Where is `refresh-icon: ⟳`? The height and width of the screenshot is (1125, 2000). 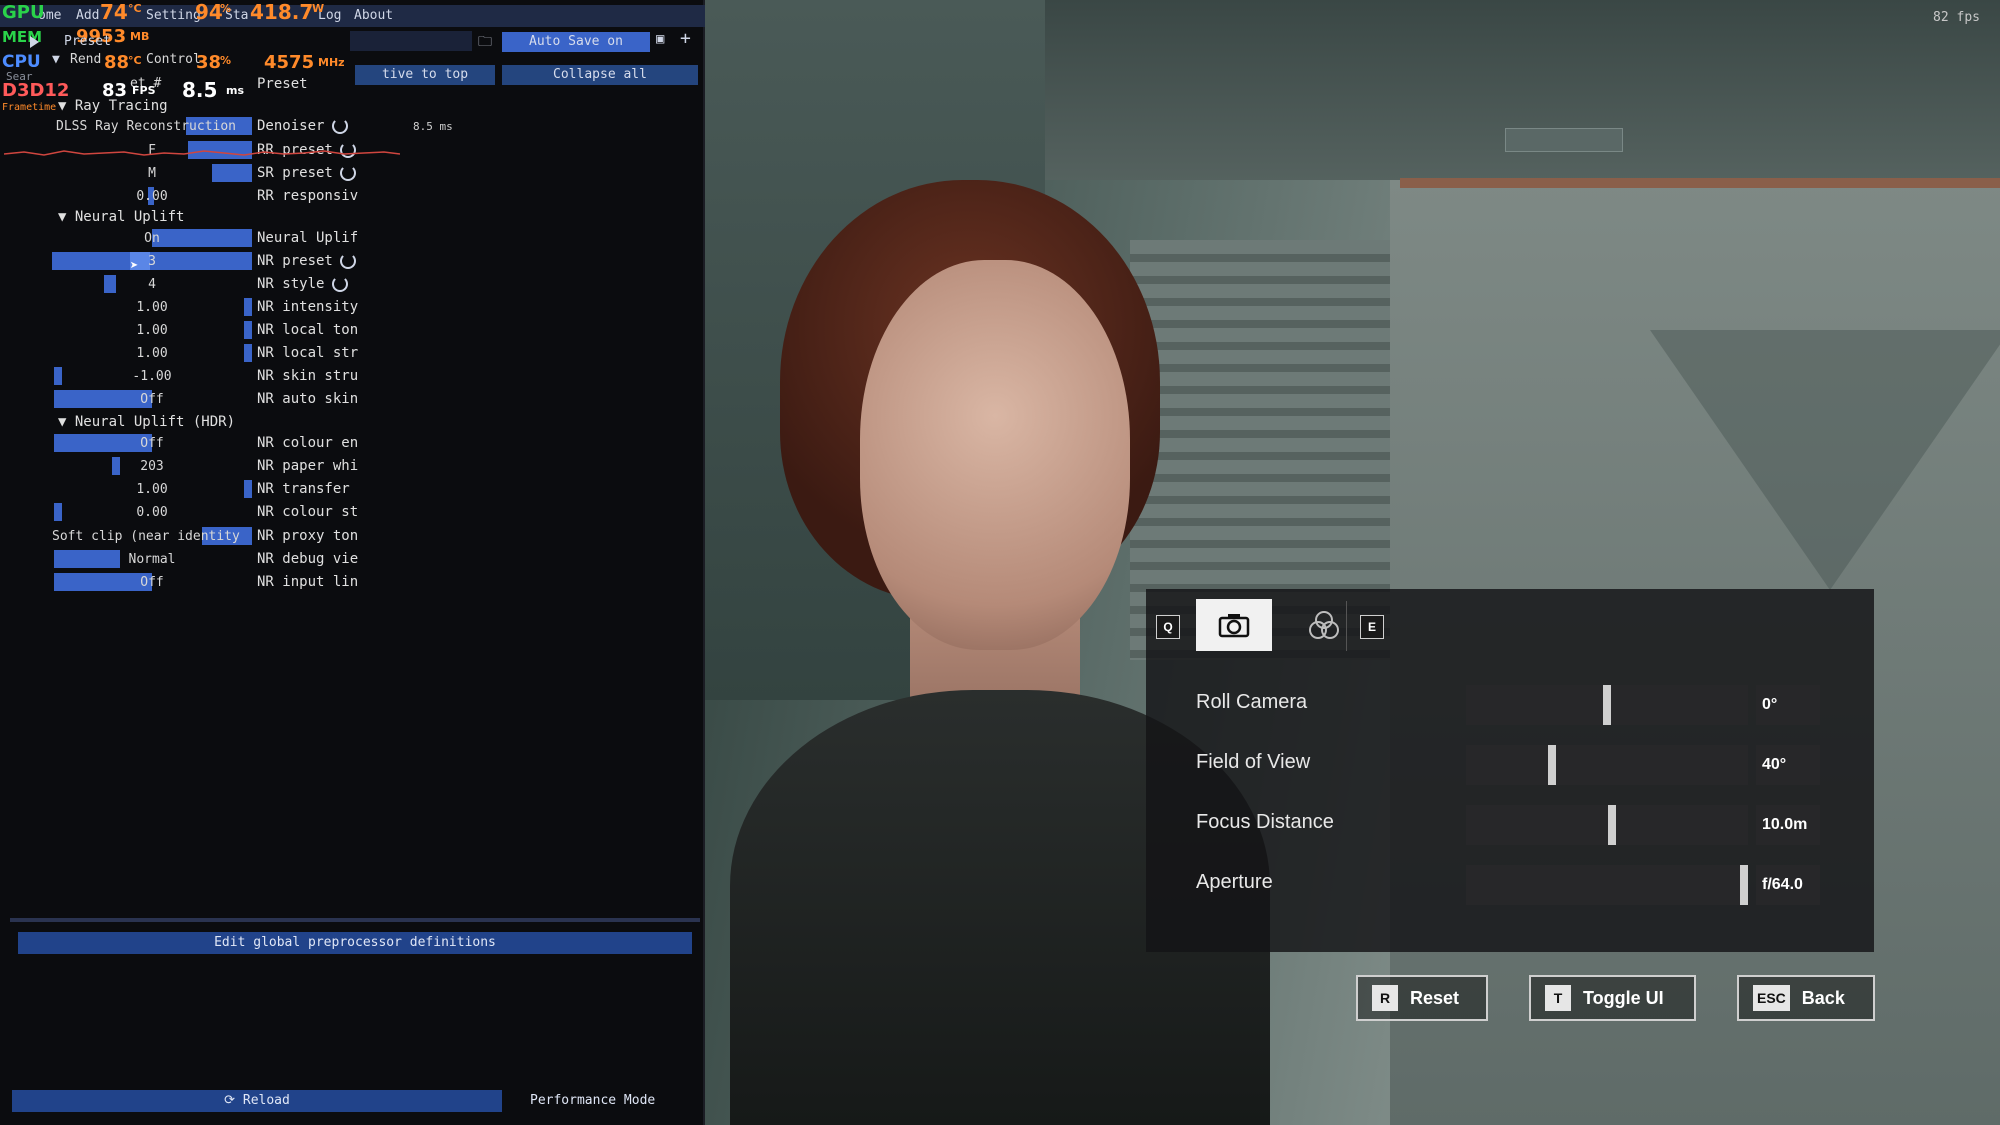
refresh-icon: ⟳ is located at coordinates (230, 1100).